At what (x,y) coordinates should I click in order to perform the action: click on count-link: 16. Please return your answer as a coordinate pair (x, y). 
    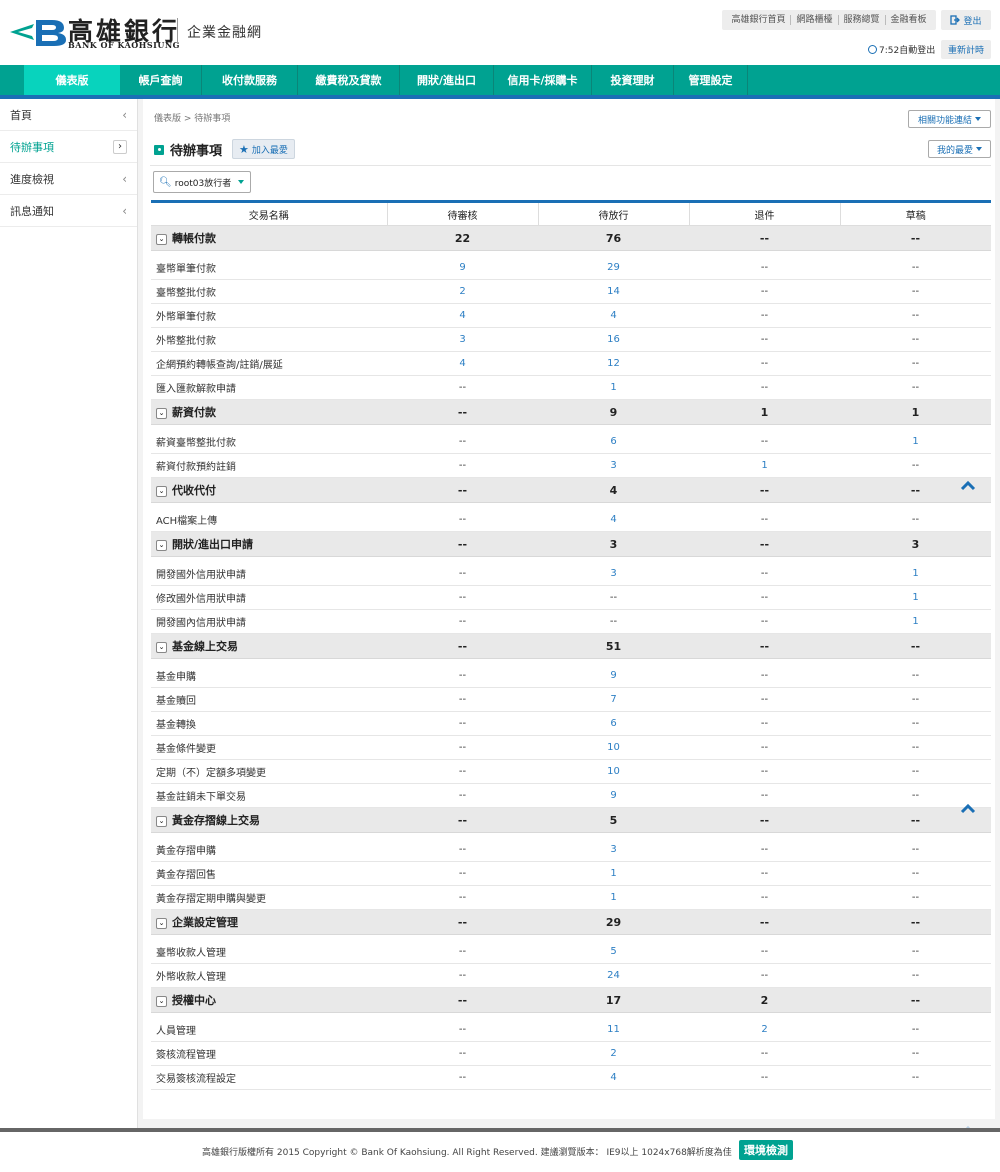
    Looking at the image, I should click on (613, 339).